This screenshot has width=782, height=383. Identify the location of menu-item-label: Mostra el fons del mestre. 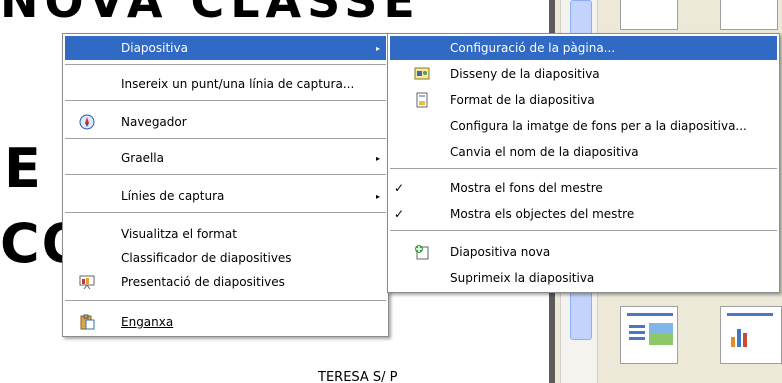
(526, 188).